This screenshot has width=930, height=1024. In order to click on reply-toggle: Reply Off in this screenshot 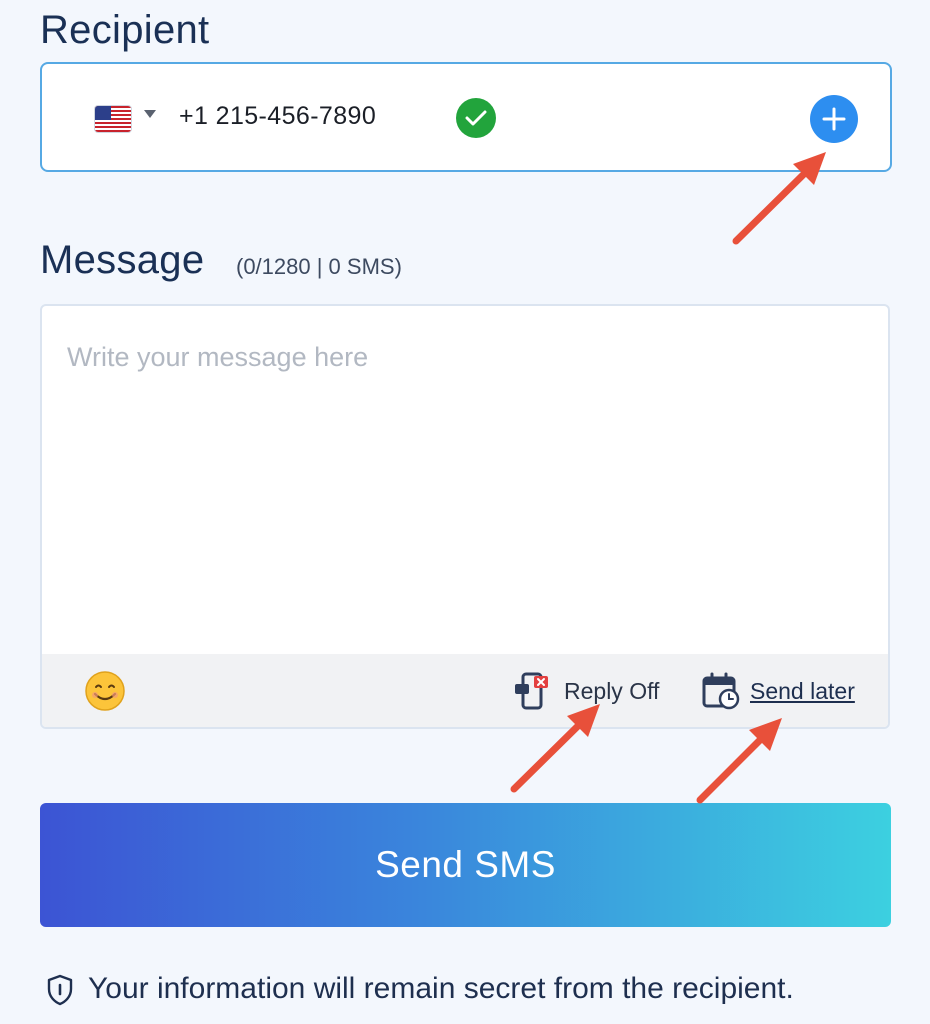, I will do `click(611, 691)`.